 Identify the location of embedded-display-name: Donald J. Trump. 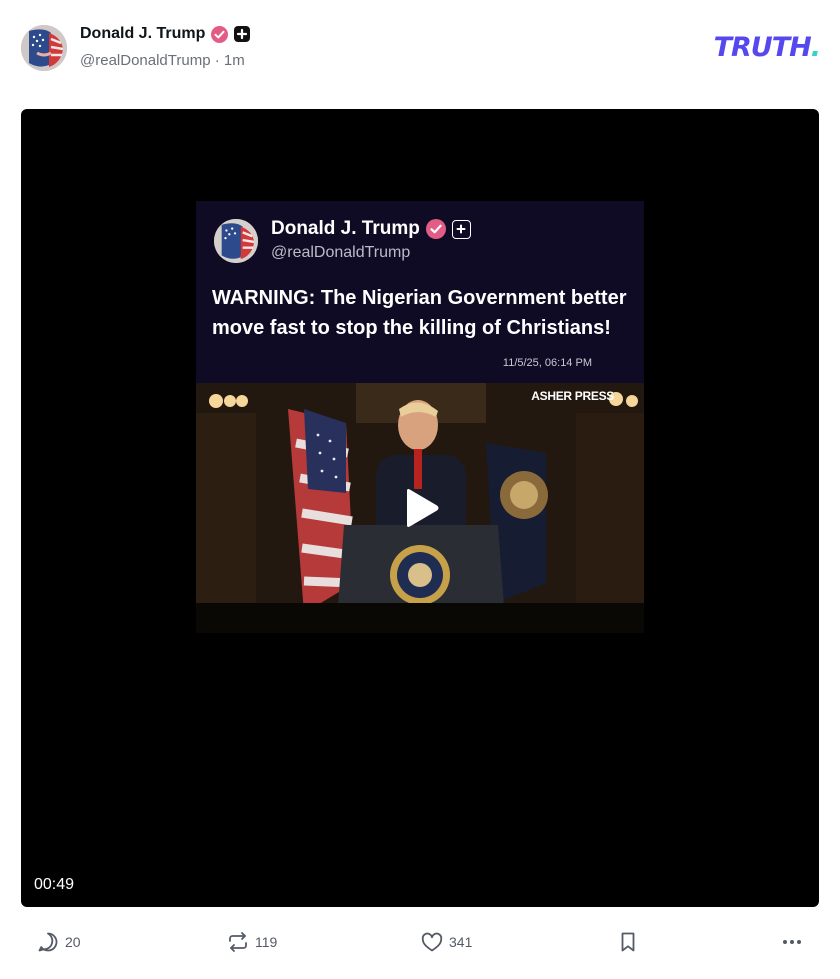
(345, 228).